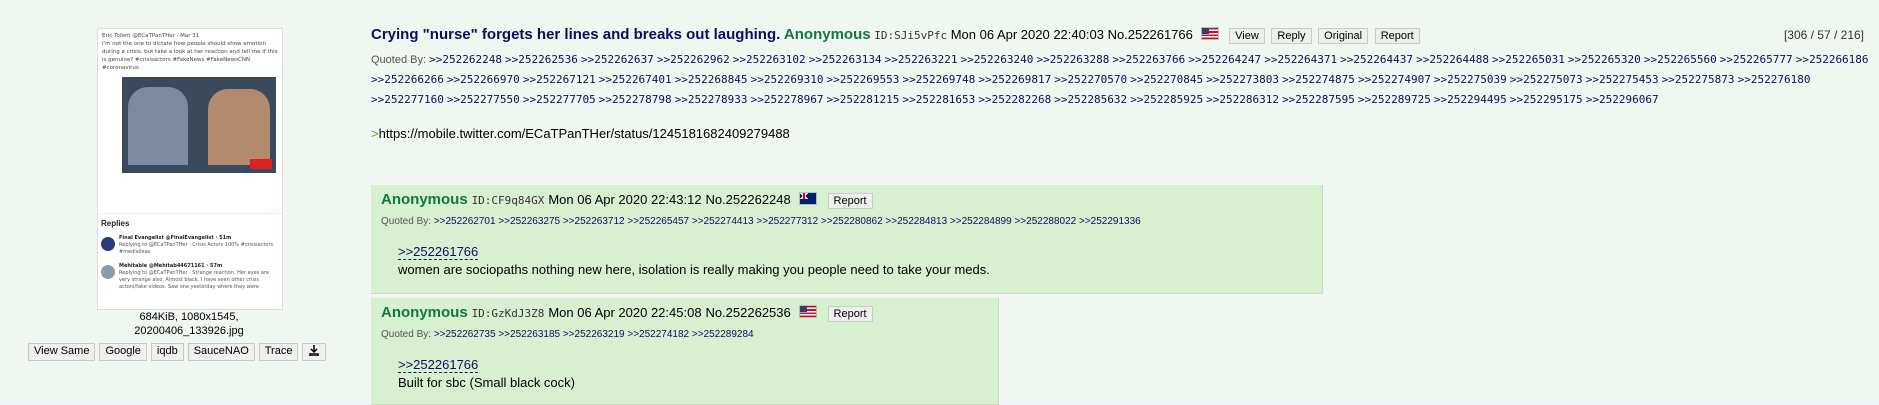  What do you see at coordinates (723, 221) in the screenshot?
I see `quoted-by-link: >>252274413` at bounding box center [723, 221].